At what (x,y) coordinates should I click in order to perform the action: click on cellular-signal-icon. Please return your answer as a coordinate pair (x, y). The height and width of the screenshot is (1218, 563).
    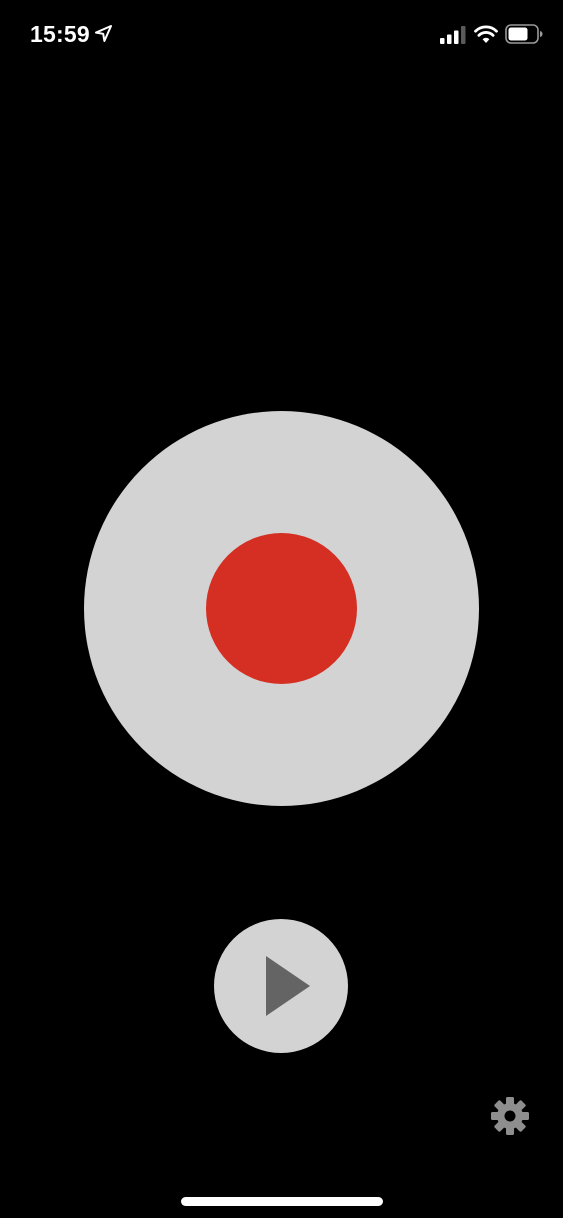
    Looking at the image, I should click on (453, 35).